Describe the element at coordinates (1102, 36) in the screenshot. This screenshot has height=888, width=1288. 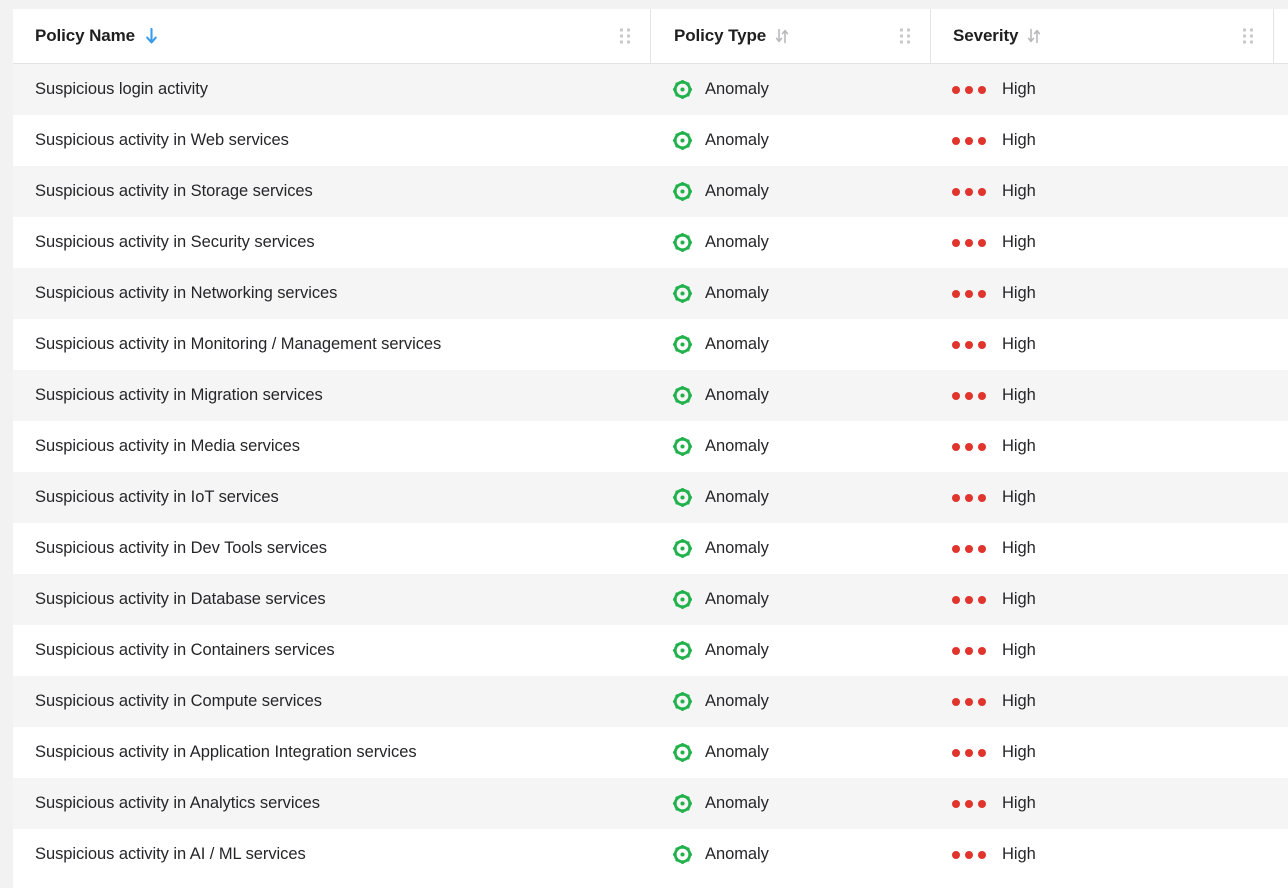
I see `column-header-severity: Severity` at that location.